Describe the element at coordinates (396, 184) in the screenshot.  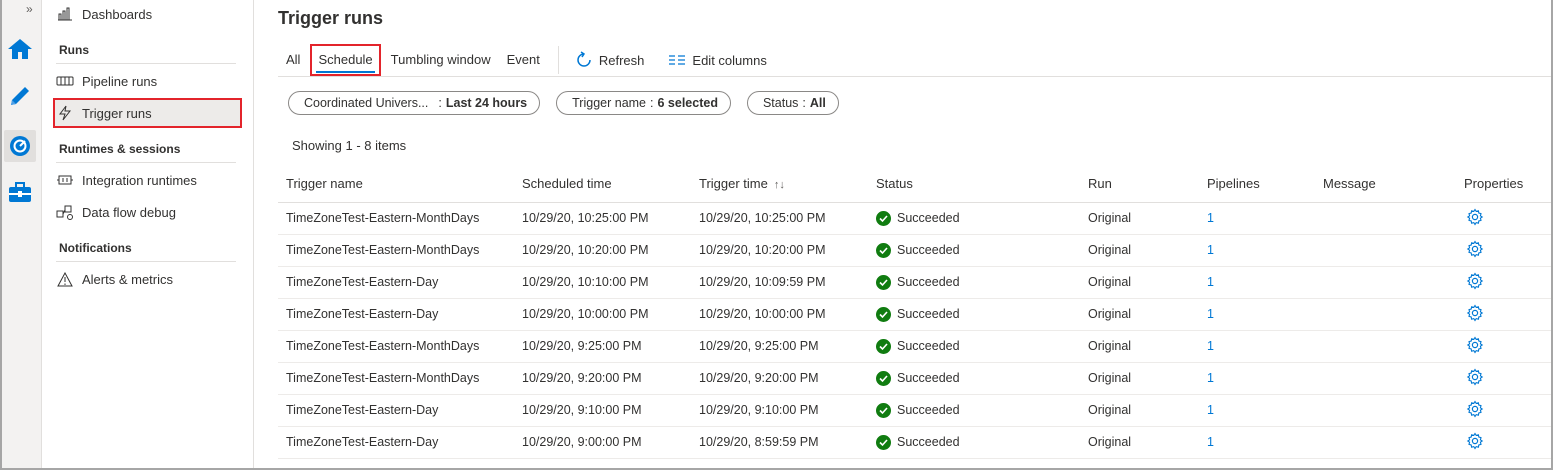
I see `column-header-trigger-name: Trigger name` at that location.